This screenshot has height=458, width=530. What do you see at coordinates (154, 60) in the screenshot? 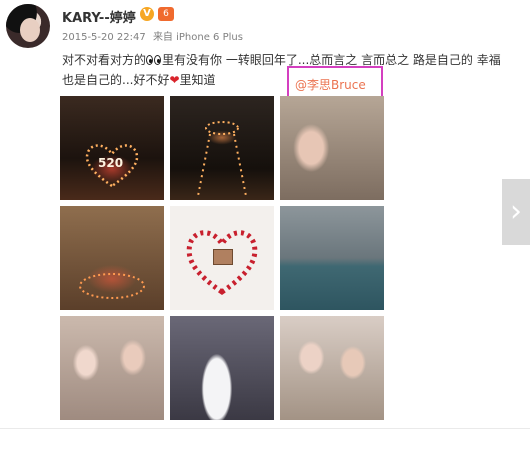
I see `eyes-emoji-icon` at bounding box center [154, 60].